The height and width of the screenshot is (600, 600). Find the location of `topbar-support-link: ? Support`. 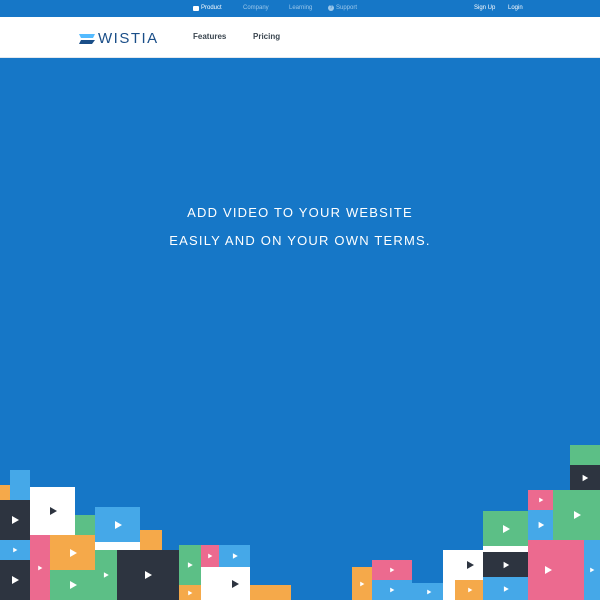

topbar-support-link: ? Support is located at coordinates (342, 8).